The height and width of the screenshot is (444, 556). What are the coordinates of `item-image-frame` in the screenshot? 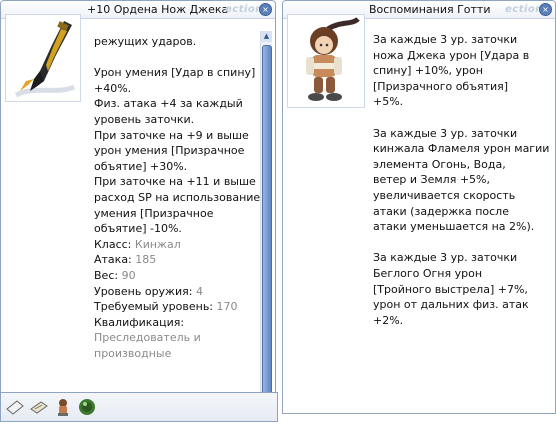 It's located at (43, 58).